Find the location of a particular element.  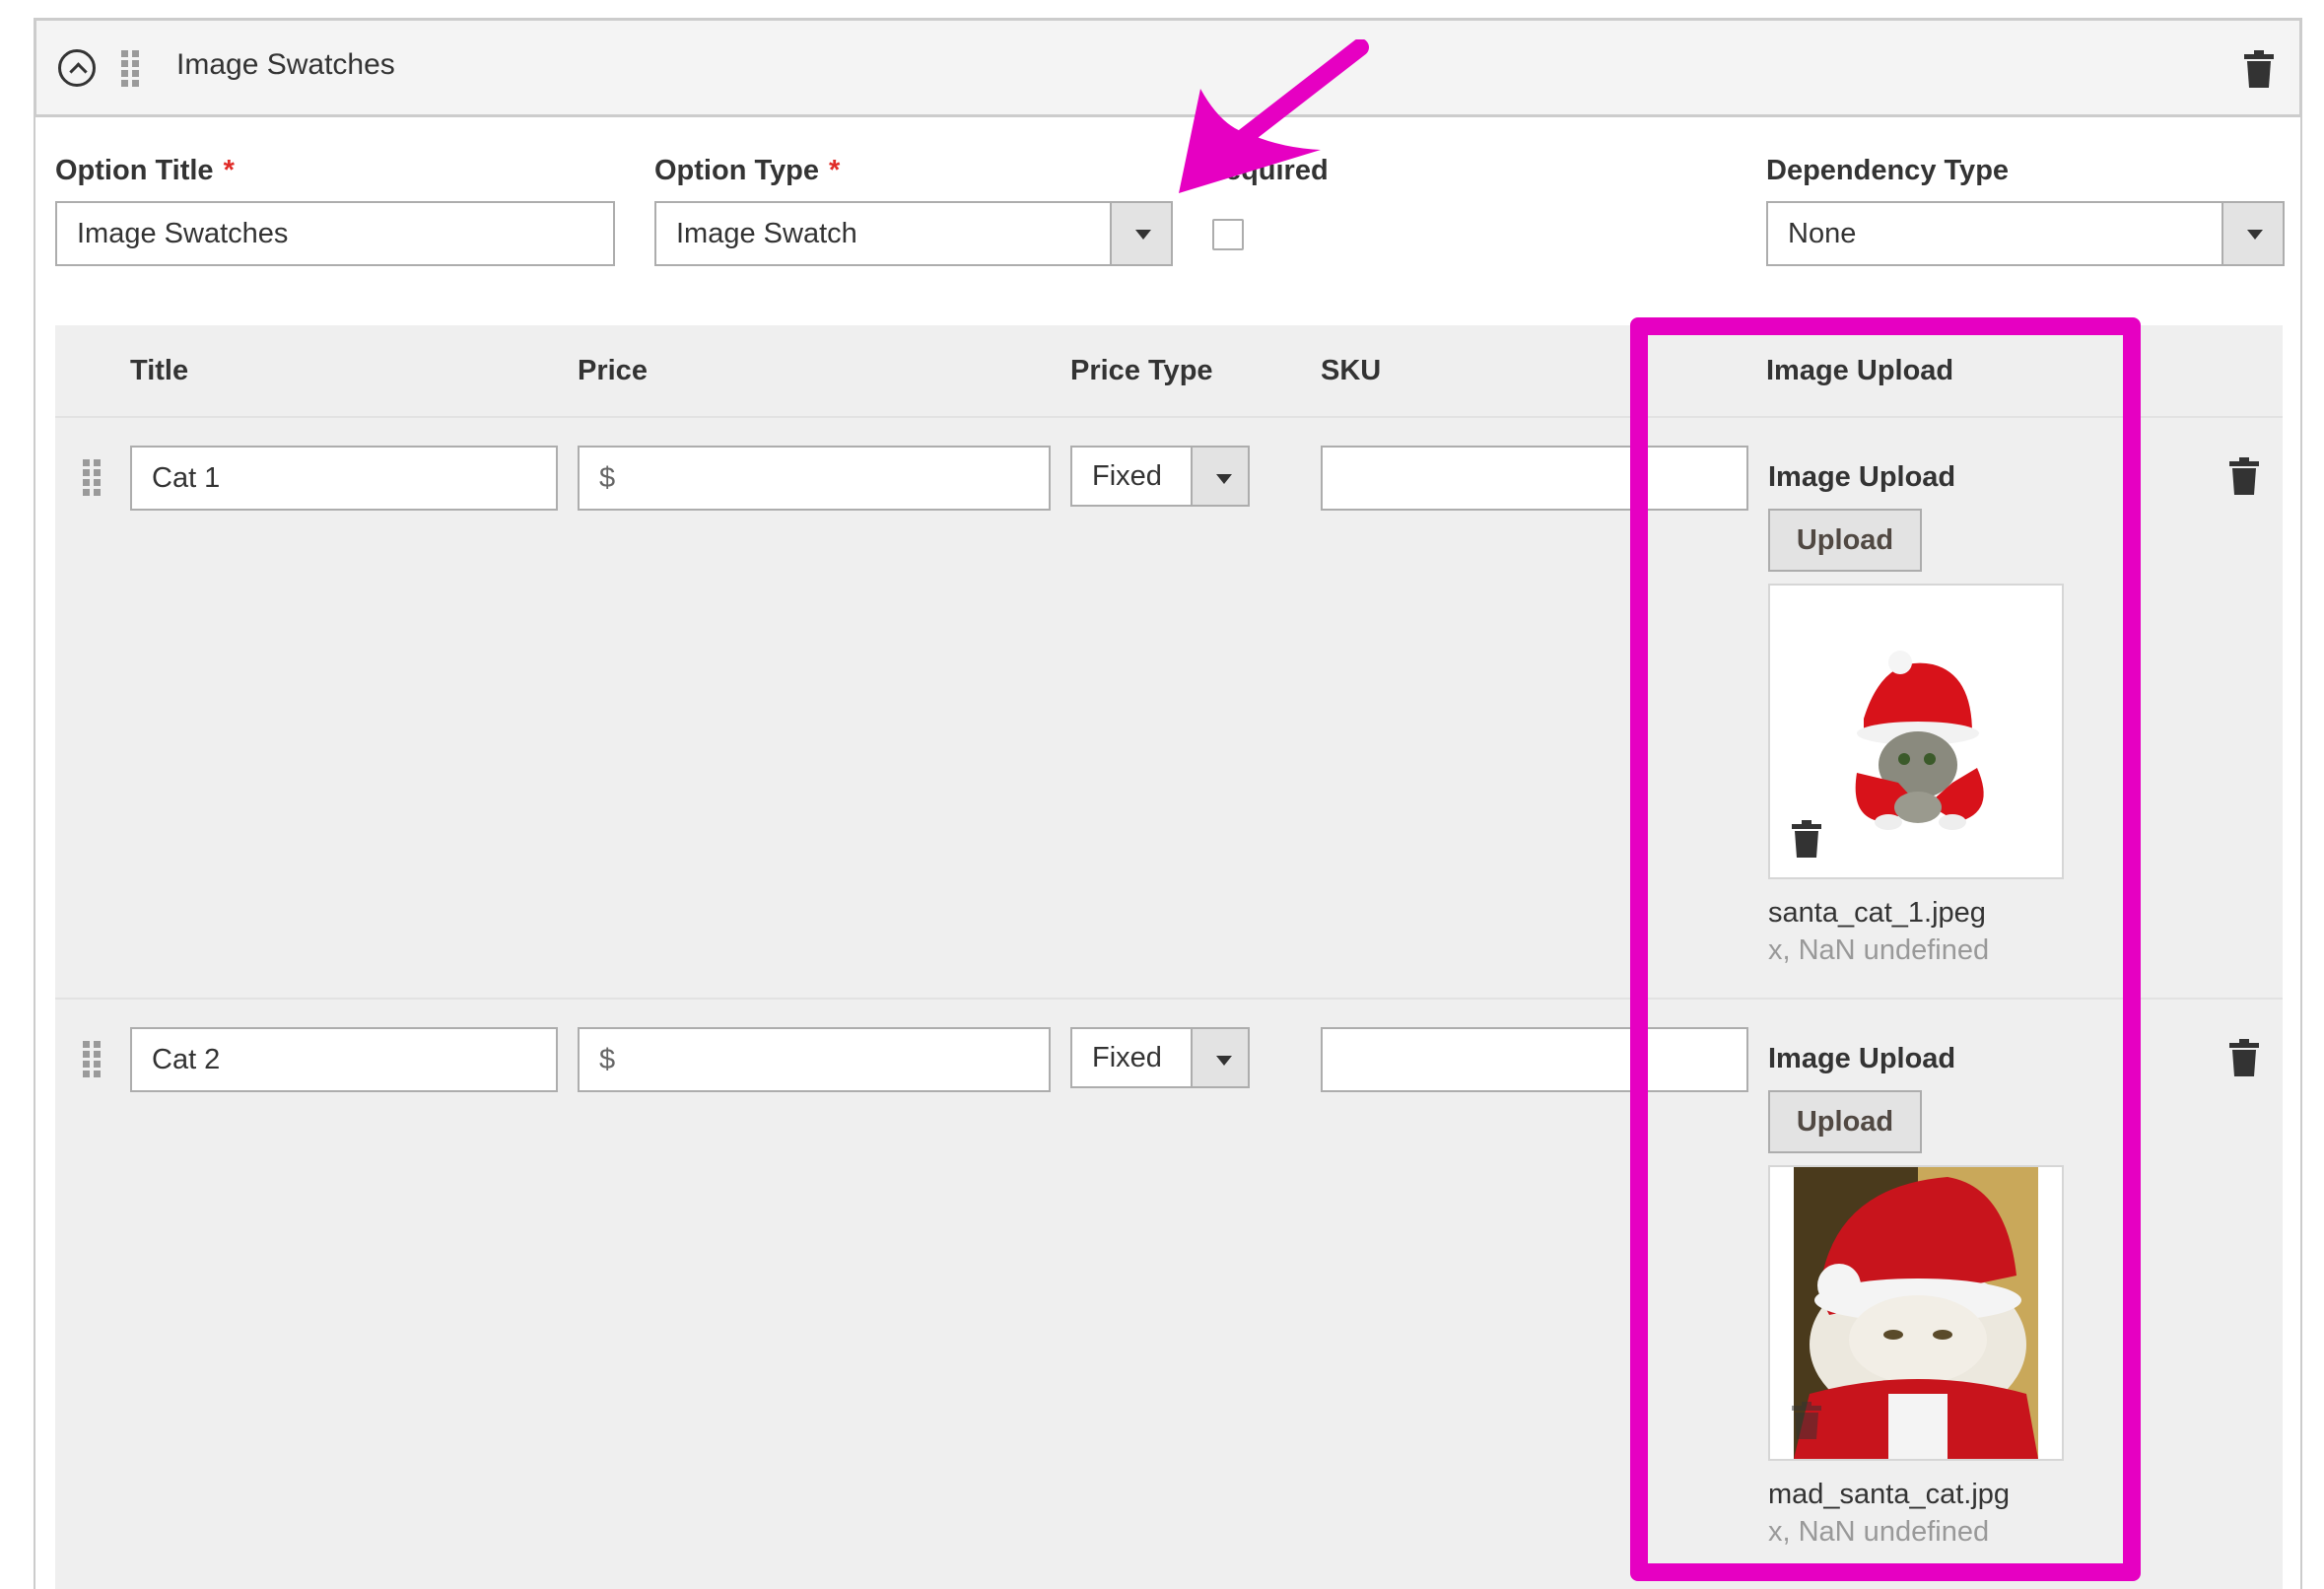

required-label: Required is located at coordinates (1266, 170).